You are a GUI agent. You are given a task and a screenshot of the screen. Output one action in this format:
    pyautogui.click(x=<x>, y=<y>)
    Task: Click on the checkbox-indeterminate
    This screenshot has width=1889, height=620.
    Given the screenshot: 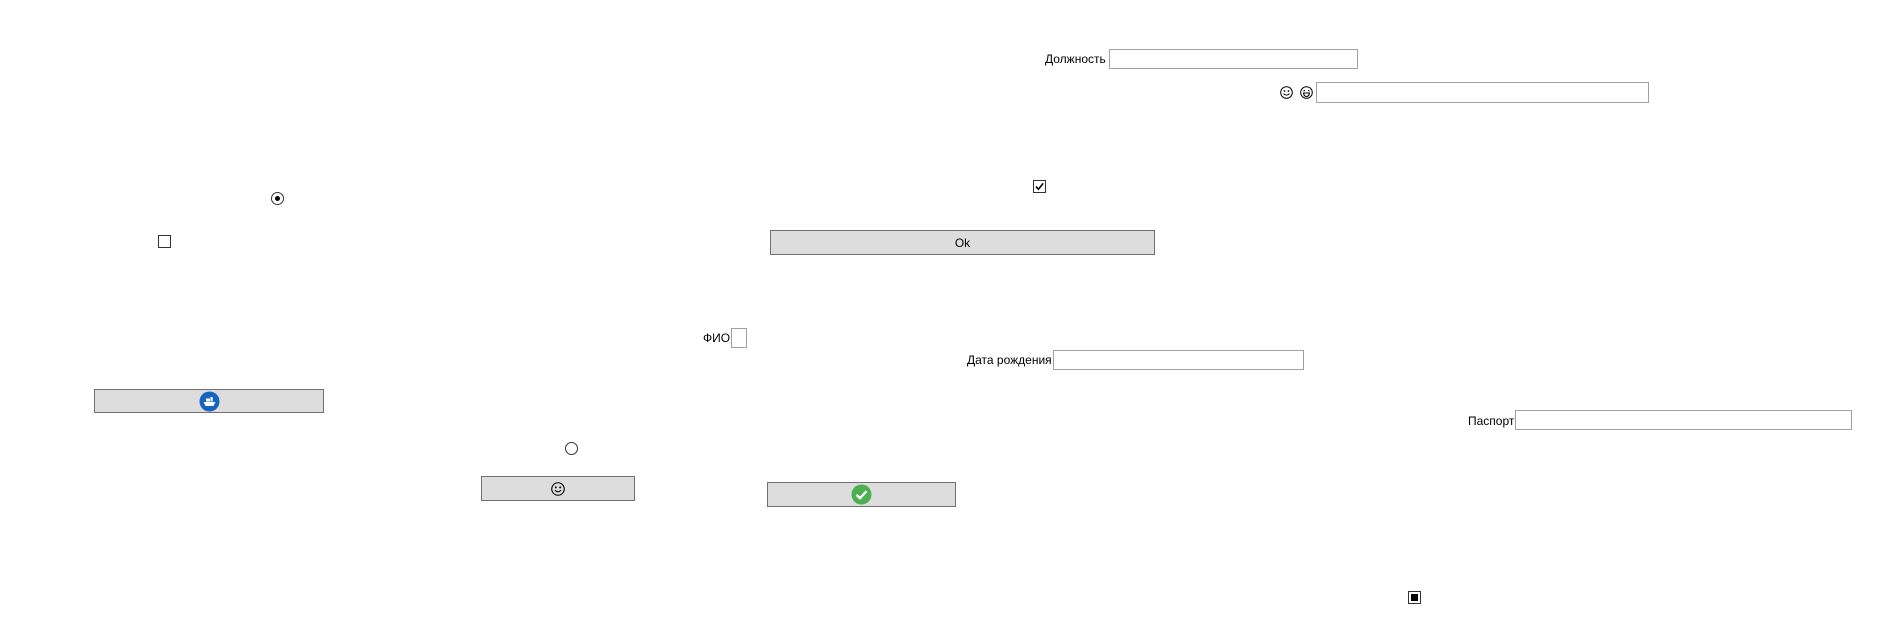 What is the action you would take?
    pyautogui.click(x=1414, y=597)
    